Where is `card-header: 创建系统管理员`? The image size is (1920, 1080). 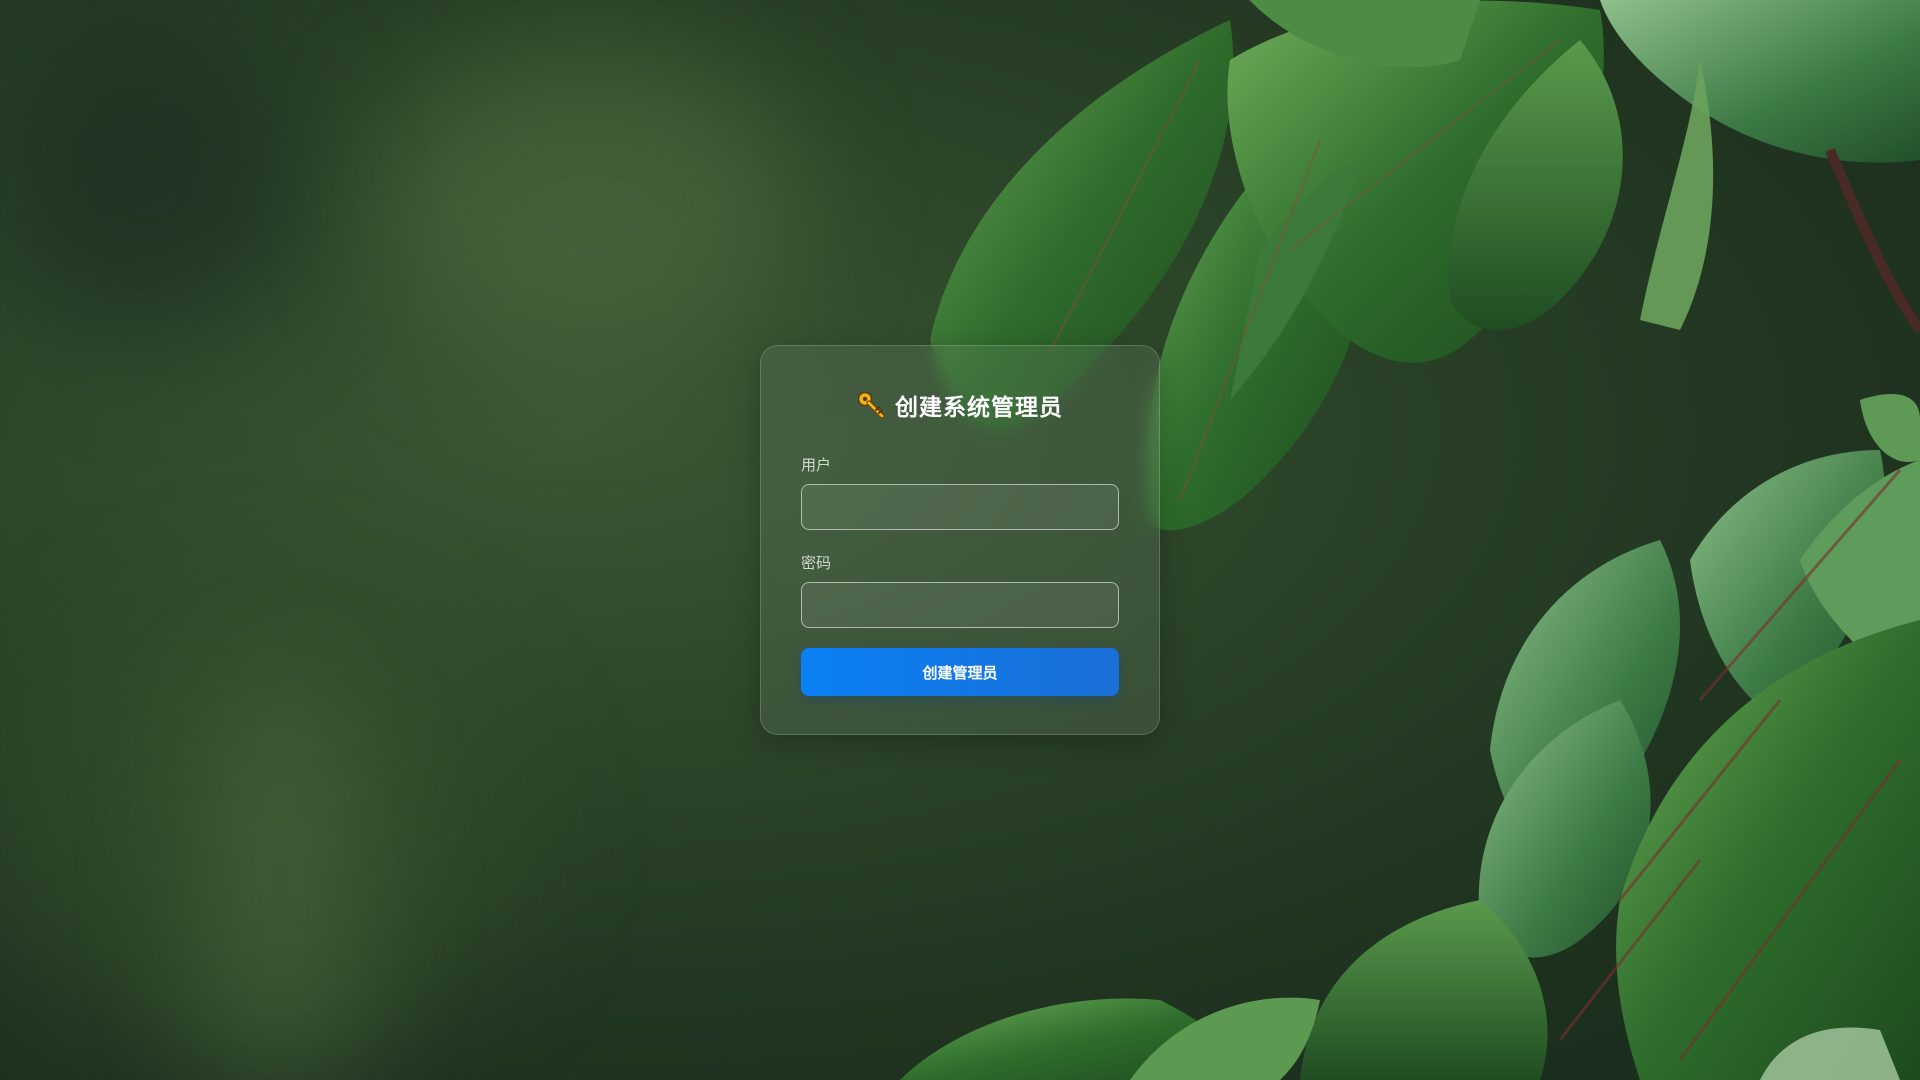 card-header: 创建系统管理员 is located at coordinates (960, 405).